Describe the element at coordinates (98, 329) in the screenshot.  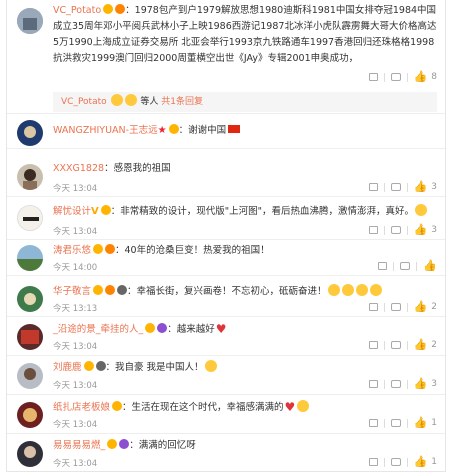
I see `comment-username: _沿途的景_牵挂的人_` at that location.